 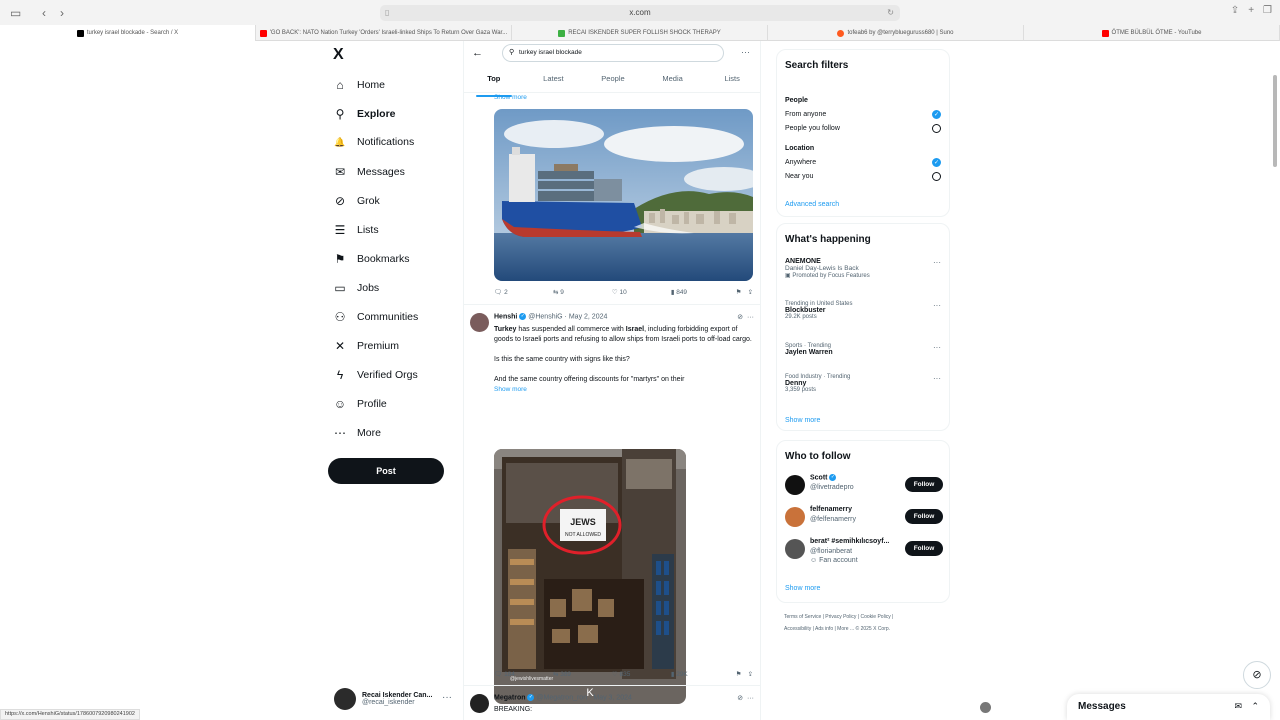 I want to click on nav-communities: ⚇ Communities, so click(x=376, y=317).